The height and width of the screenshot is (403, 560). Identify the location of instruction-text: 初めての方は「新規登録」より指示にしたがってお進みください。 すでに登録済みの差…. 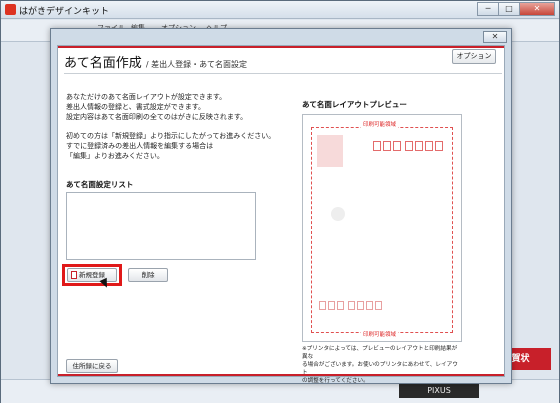
(170, 146).